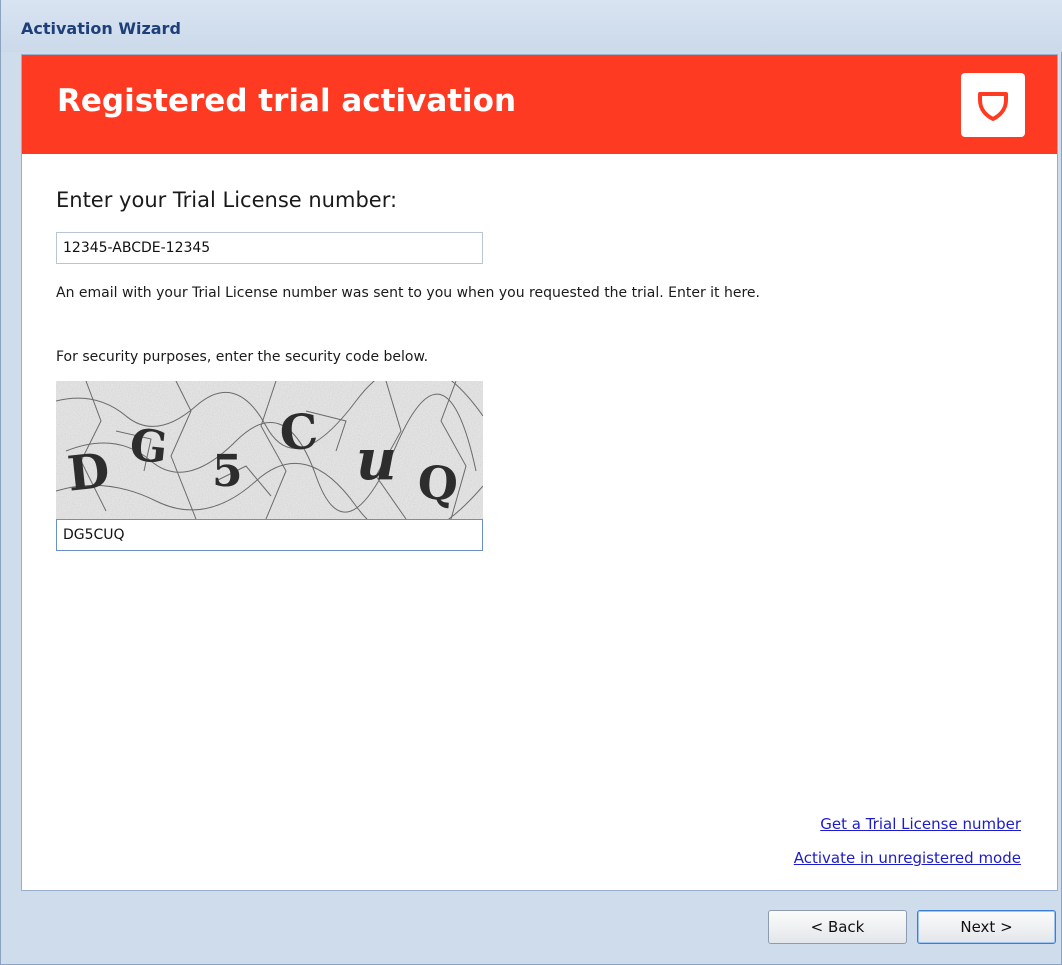 The width and height of the screenshot is (1062, 965). What do you see at coordinates (101, 28) in the screenshot?
I see `window-title: Activation Wizard` at bounding box center [101, 28].